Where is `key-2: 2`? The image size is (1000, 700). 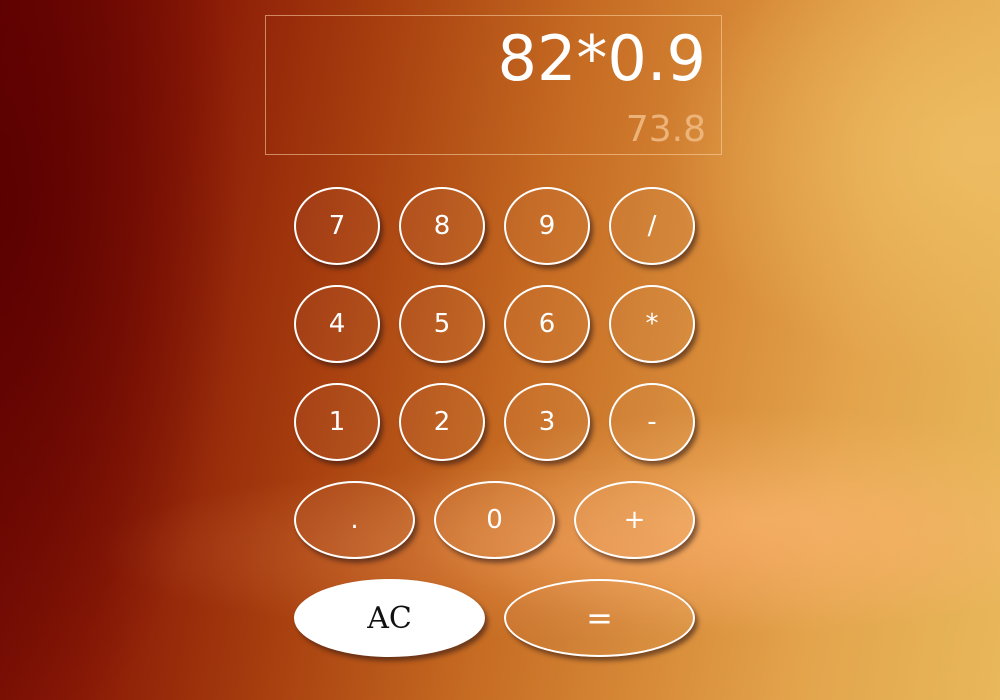
key-2: 2 is located at coordinates (442, 422).